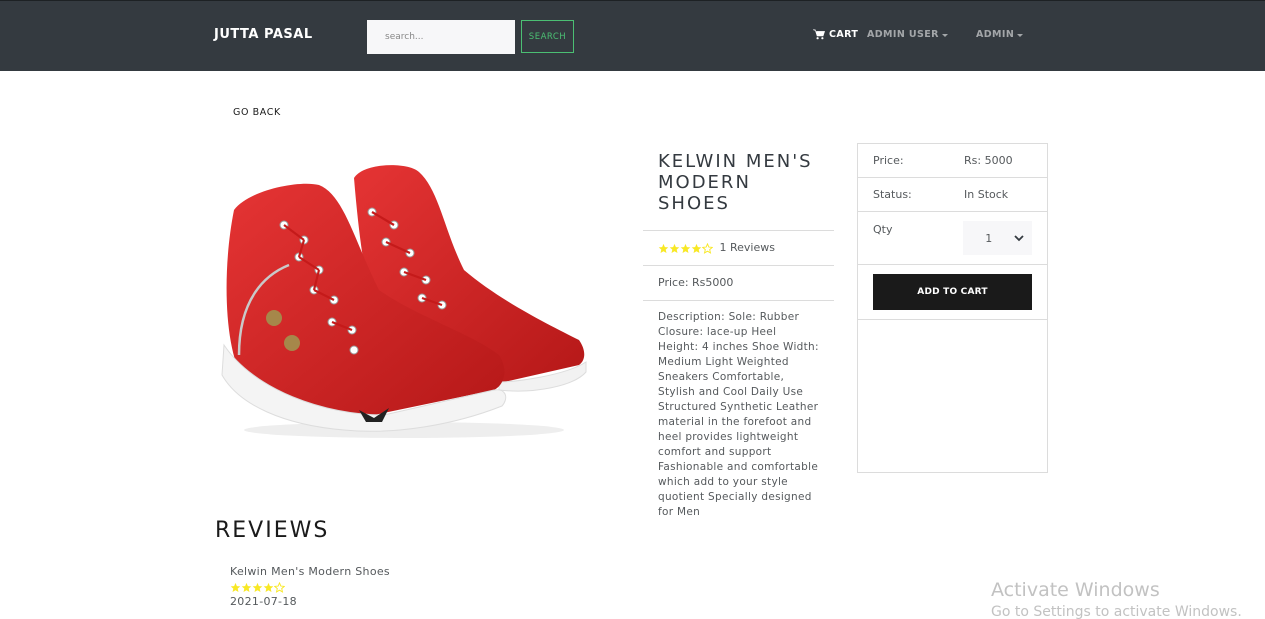  What do you see at coordinates (1019, 237) in the screenshot?
I see `chevron-down-icon` at bounding box center [1019, 237].